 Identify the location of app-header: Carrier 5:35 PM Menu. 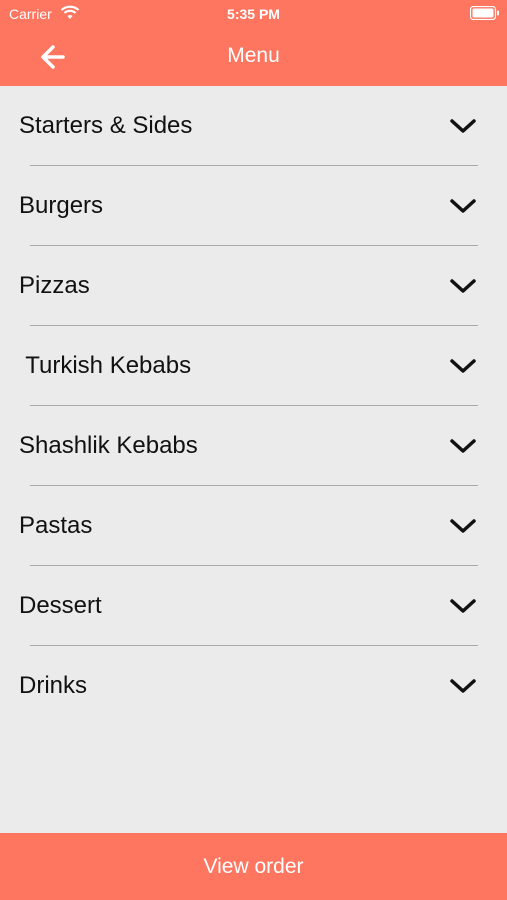
(253, 43).